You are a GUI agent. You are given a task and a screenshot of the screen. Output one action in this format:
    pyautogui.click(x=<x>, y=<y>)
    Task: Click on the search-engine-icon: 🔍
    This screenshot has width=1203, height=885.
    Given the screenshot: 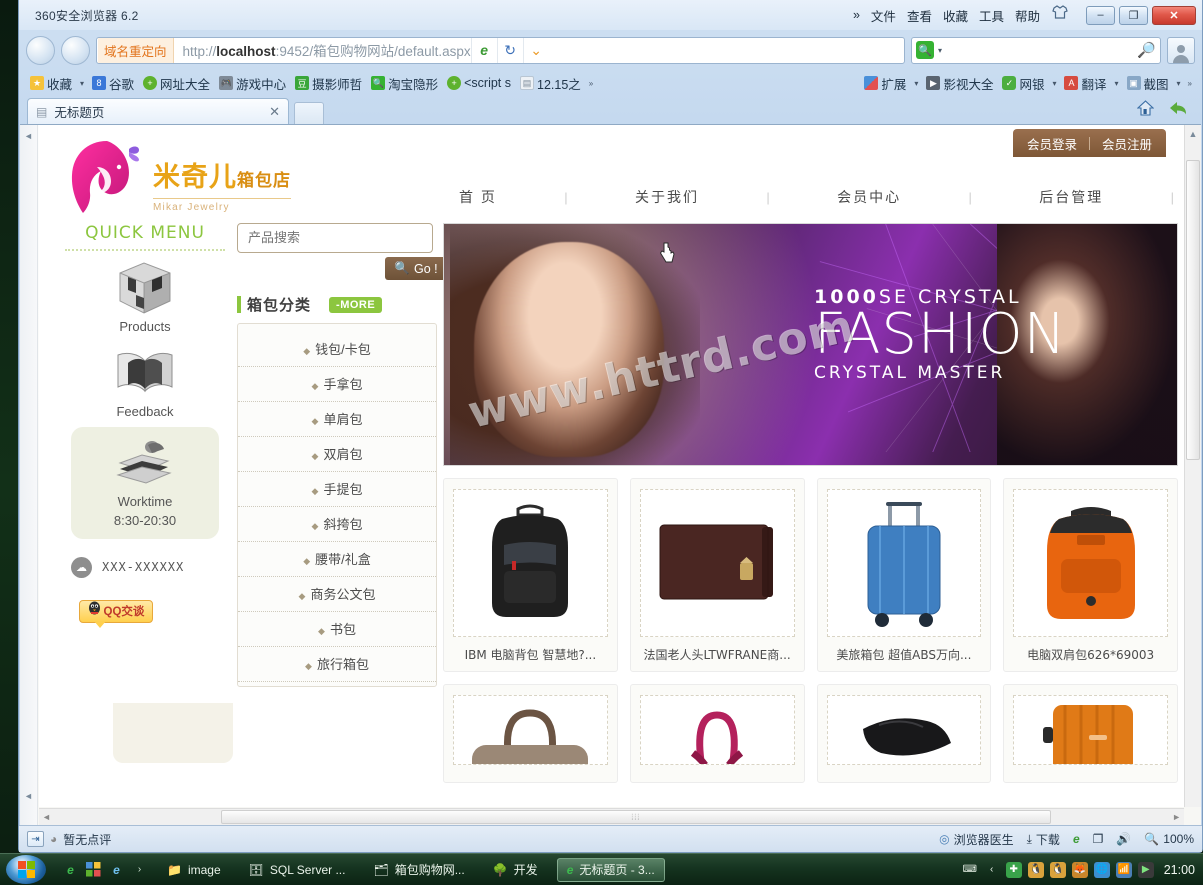 What is the action you would take?
    pyautogui.click(x=925, y=50)
    